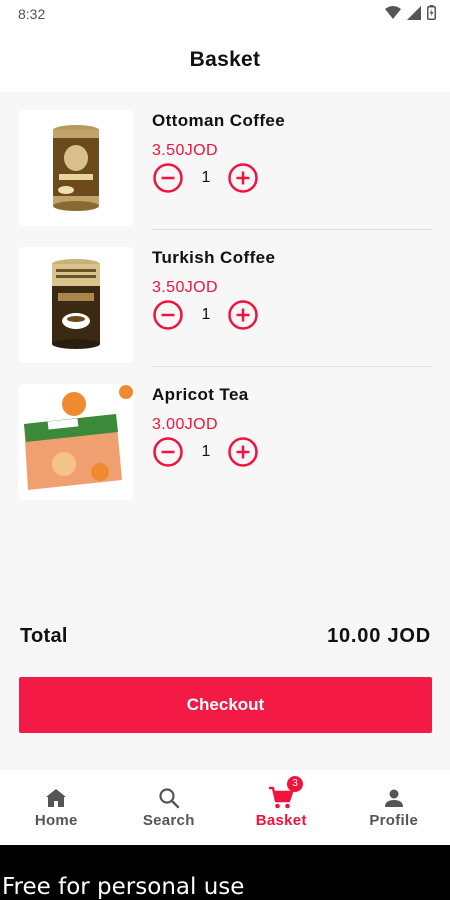 The height and width of the screenshot is (900, 450). Describe the element at coordinates (225, 298) in the screenshot. I see `basket-item: Turkish Coffee 3.50JOD 1` at that location.